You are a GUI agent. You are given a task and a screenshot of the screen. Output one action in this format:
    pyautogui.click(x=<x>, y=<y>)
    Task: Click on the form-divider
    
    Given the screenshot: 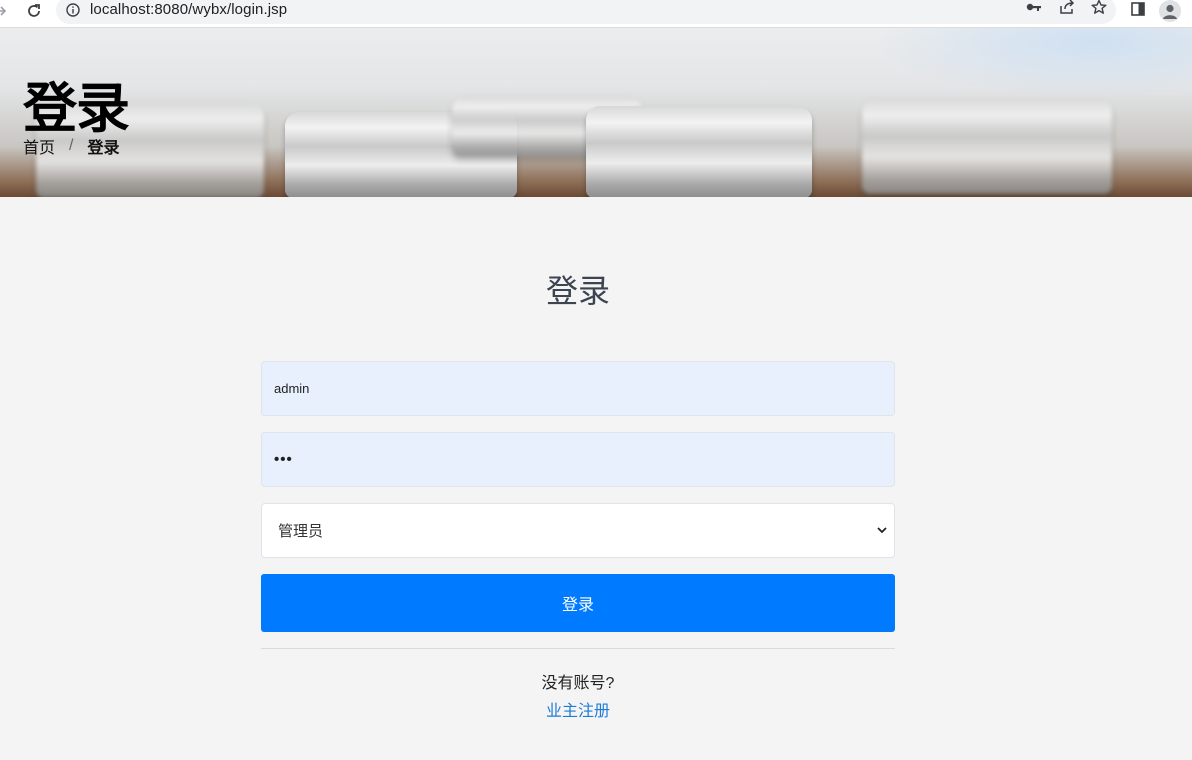 What is the action you would take?
    pyautogui.click(x=578, y=648)
    